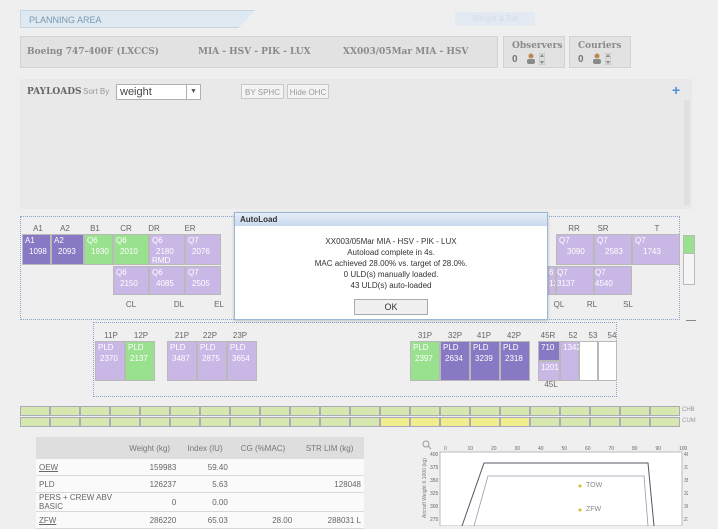  What do you see at coordinates (36, 249) in the screenshot?
I see `uld-cell-a1: A1 1098` at bounding box center [36, 249].